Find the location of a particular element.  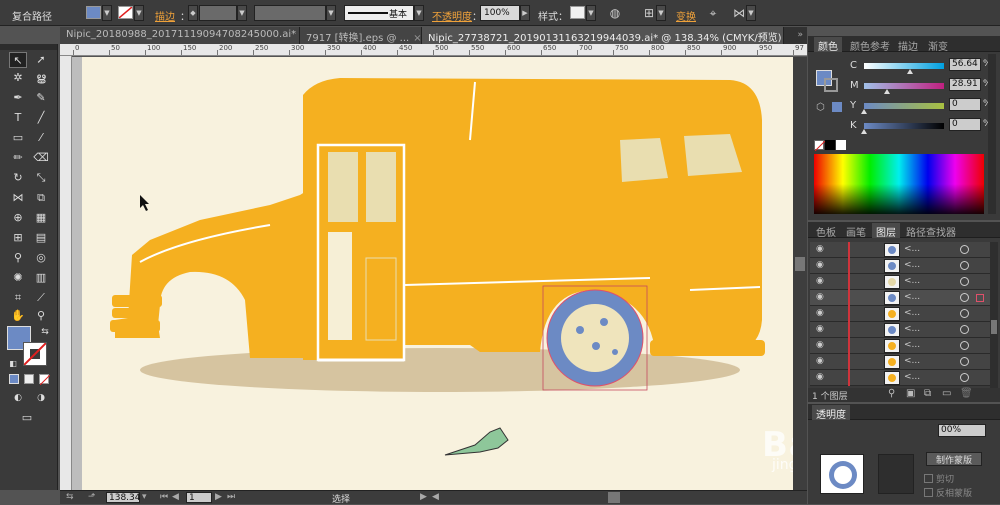

scrollbar-thumb is located at coordinates (800, 264).